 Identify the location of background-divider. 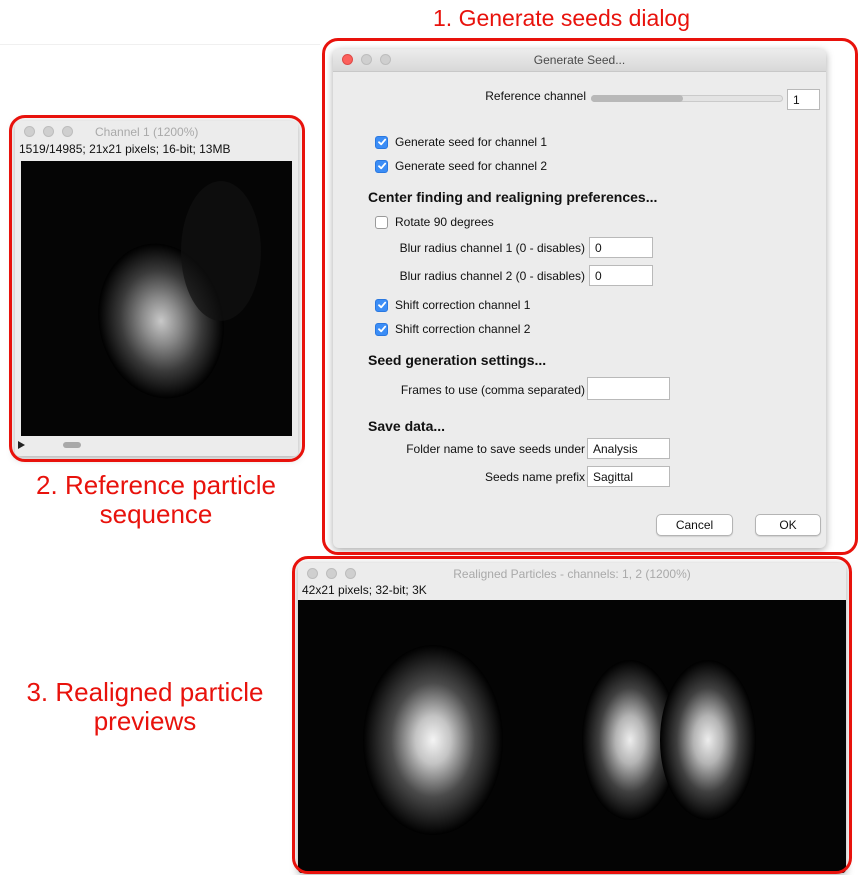
(160, 44).